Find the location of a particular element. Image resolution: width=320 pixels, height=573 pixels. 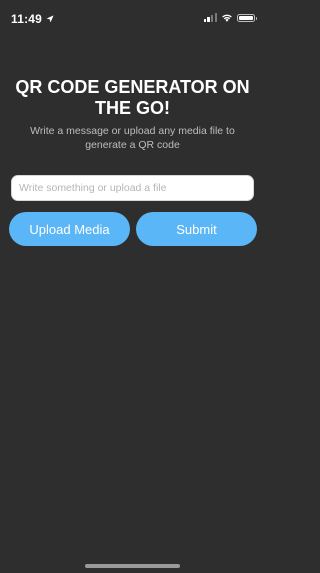

battery-icon is located at coordinates (247, 17).